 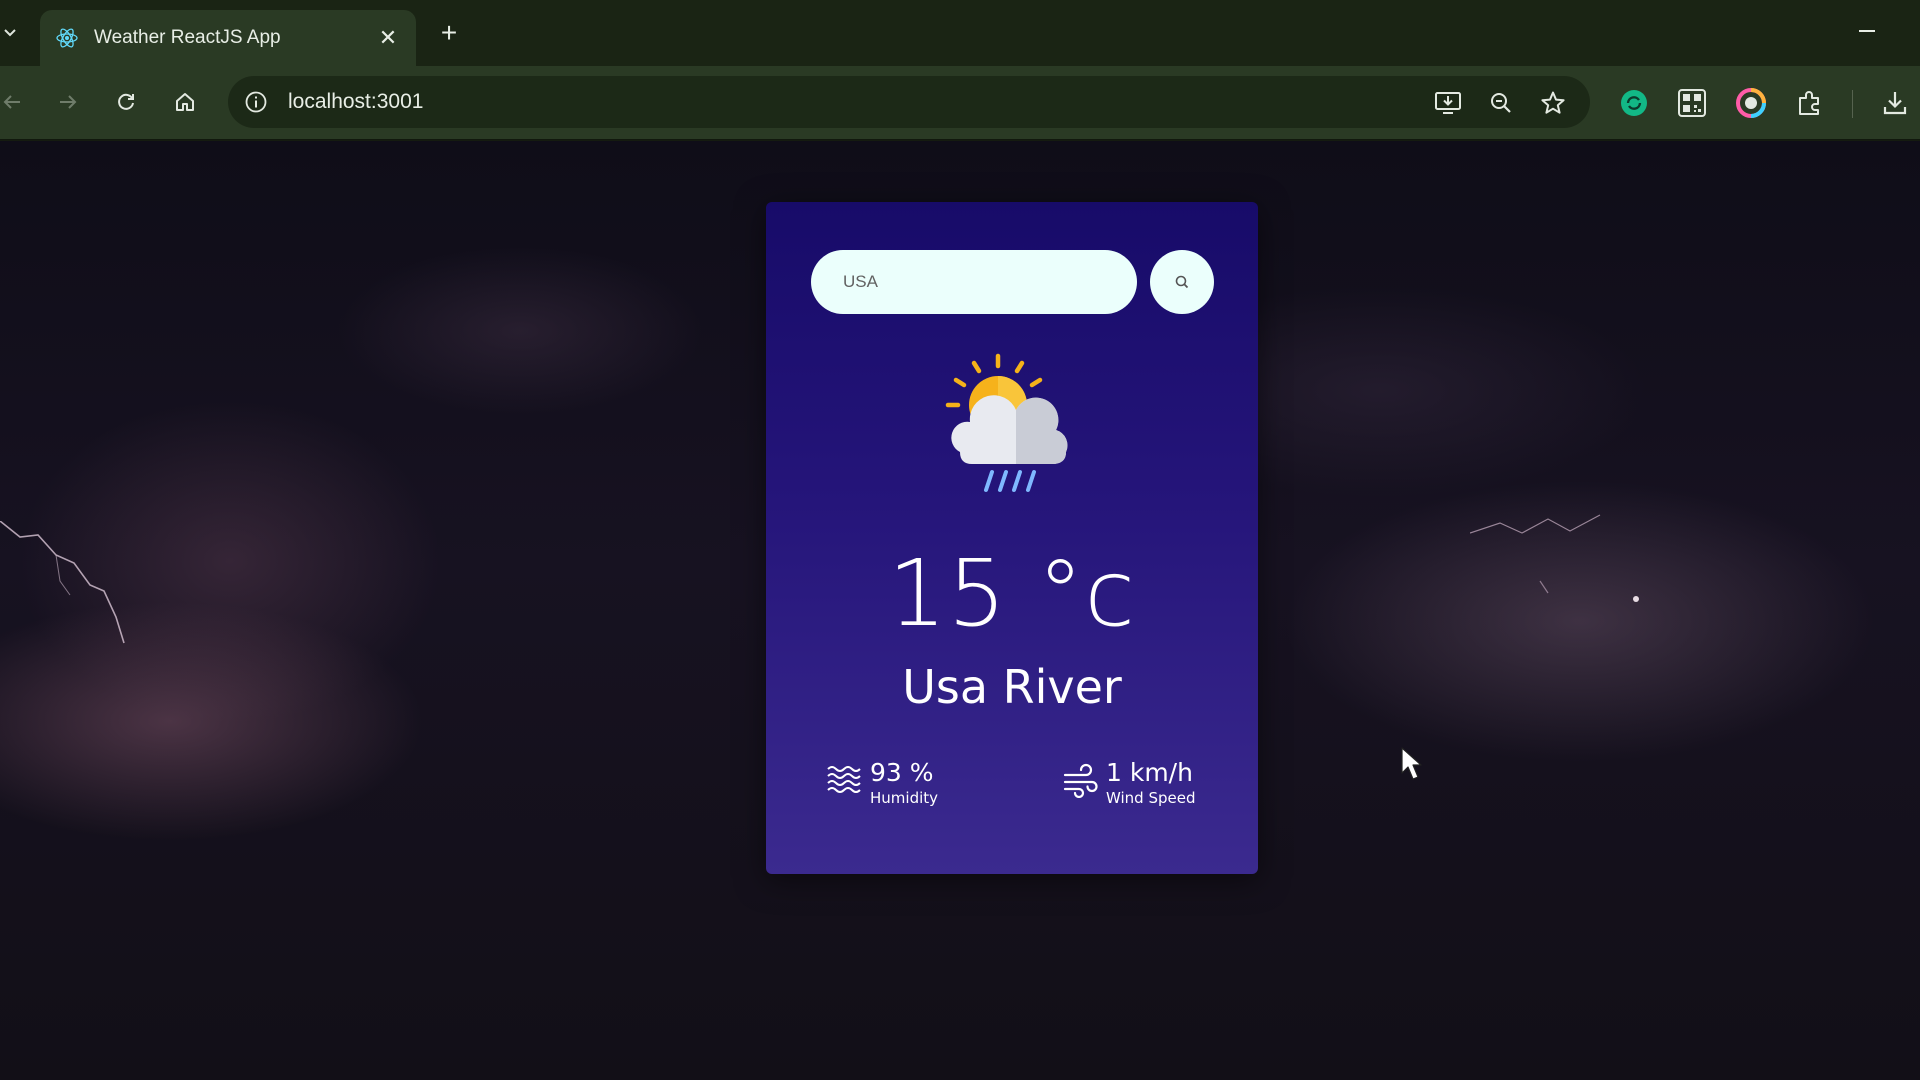 I want to click on browser-toolbar: localhost:3001, so click(x=960, y=103).